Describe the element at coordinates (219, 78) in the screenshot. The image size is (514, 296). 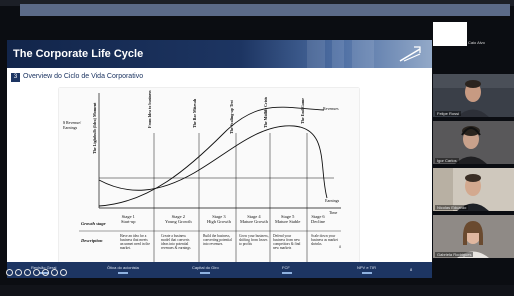
I see `section-heading: 3 Overview do Ciclo de Vida Corporativo` at that location.